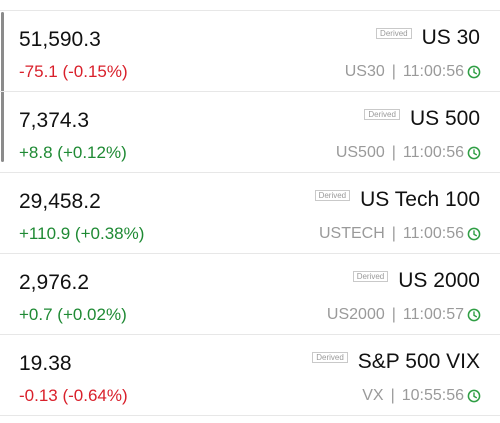 This screenshot has height=423, width=500. I want to click on quote-meta: VX | 10:55:56, so click(421, 396).